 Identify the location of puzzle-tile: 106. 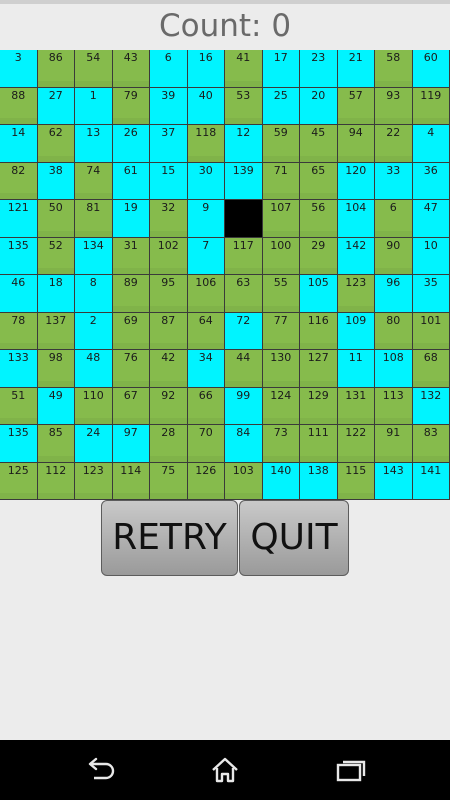
(206, 294).